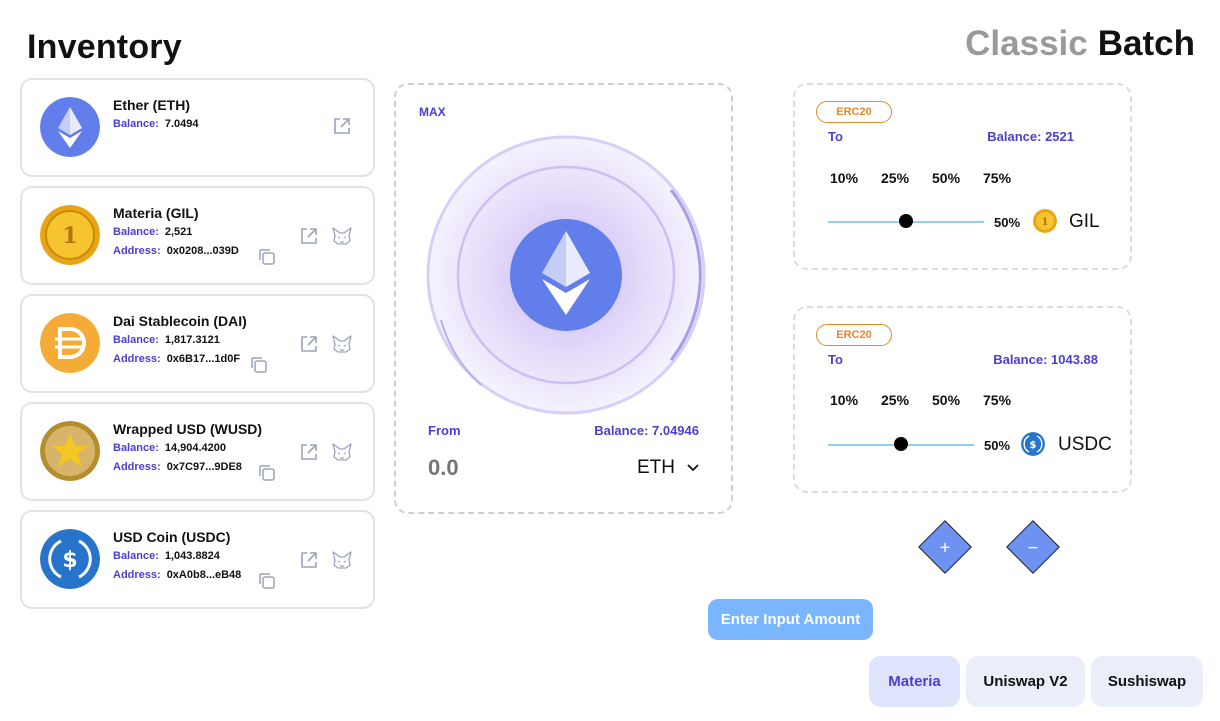 Image resolution: width=1220 pixels, height=721 pixels. Describe the element at coordinates (188, 429) in the screenshot. I see `token-name: Wrapped USD (WUSD)` at that location.